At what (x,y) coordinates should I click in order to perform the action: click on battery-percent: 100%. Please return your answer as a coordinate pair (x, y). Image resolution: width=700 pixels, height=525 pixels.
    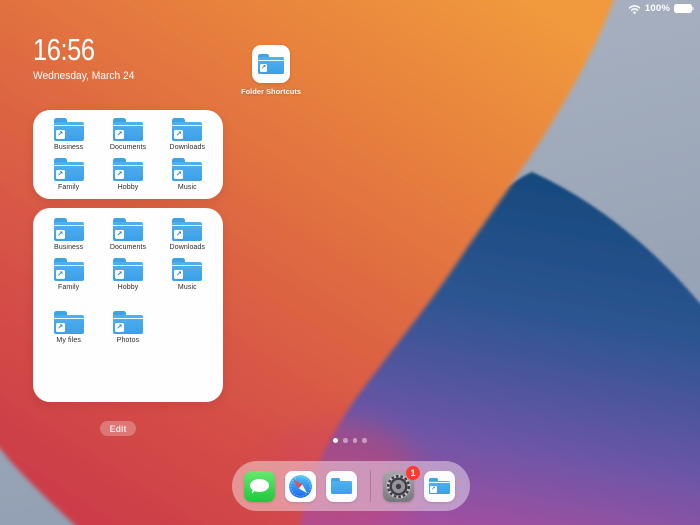
    Looking at the image, I should click on (657, 8).